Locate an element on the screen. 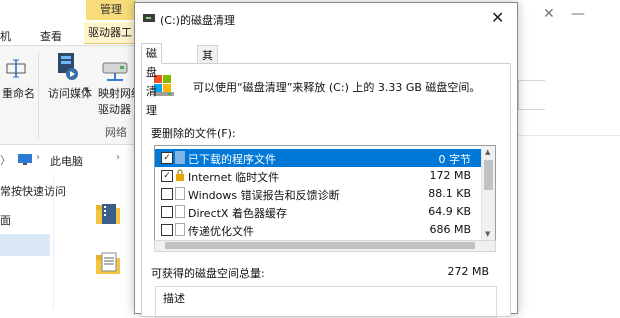 This screenshot has height=318, width=620. video-folder-icon is located at coordinates (107, 212).